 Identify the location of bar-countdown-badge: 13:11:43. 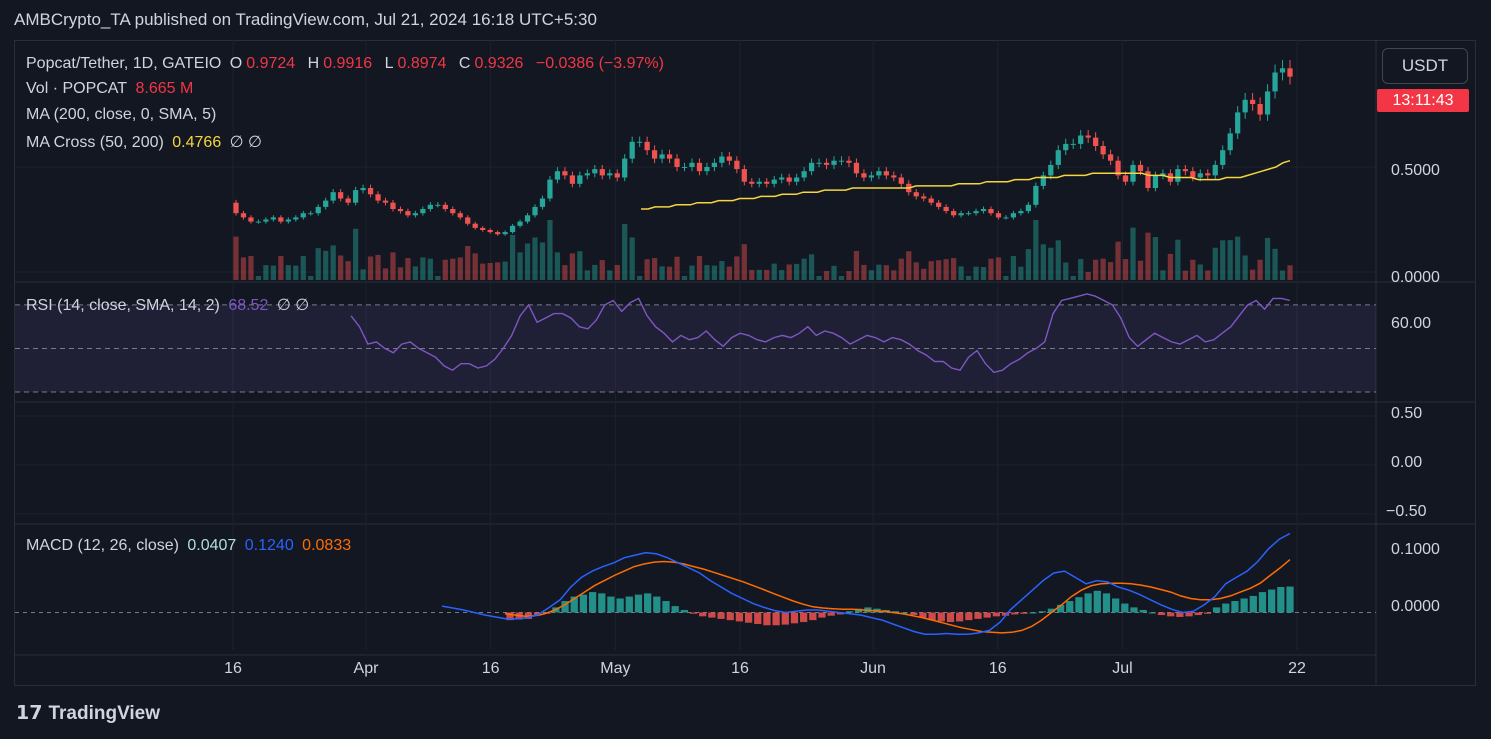
(1423, 100).